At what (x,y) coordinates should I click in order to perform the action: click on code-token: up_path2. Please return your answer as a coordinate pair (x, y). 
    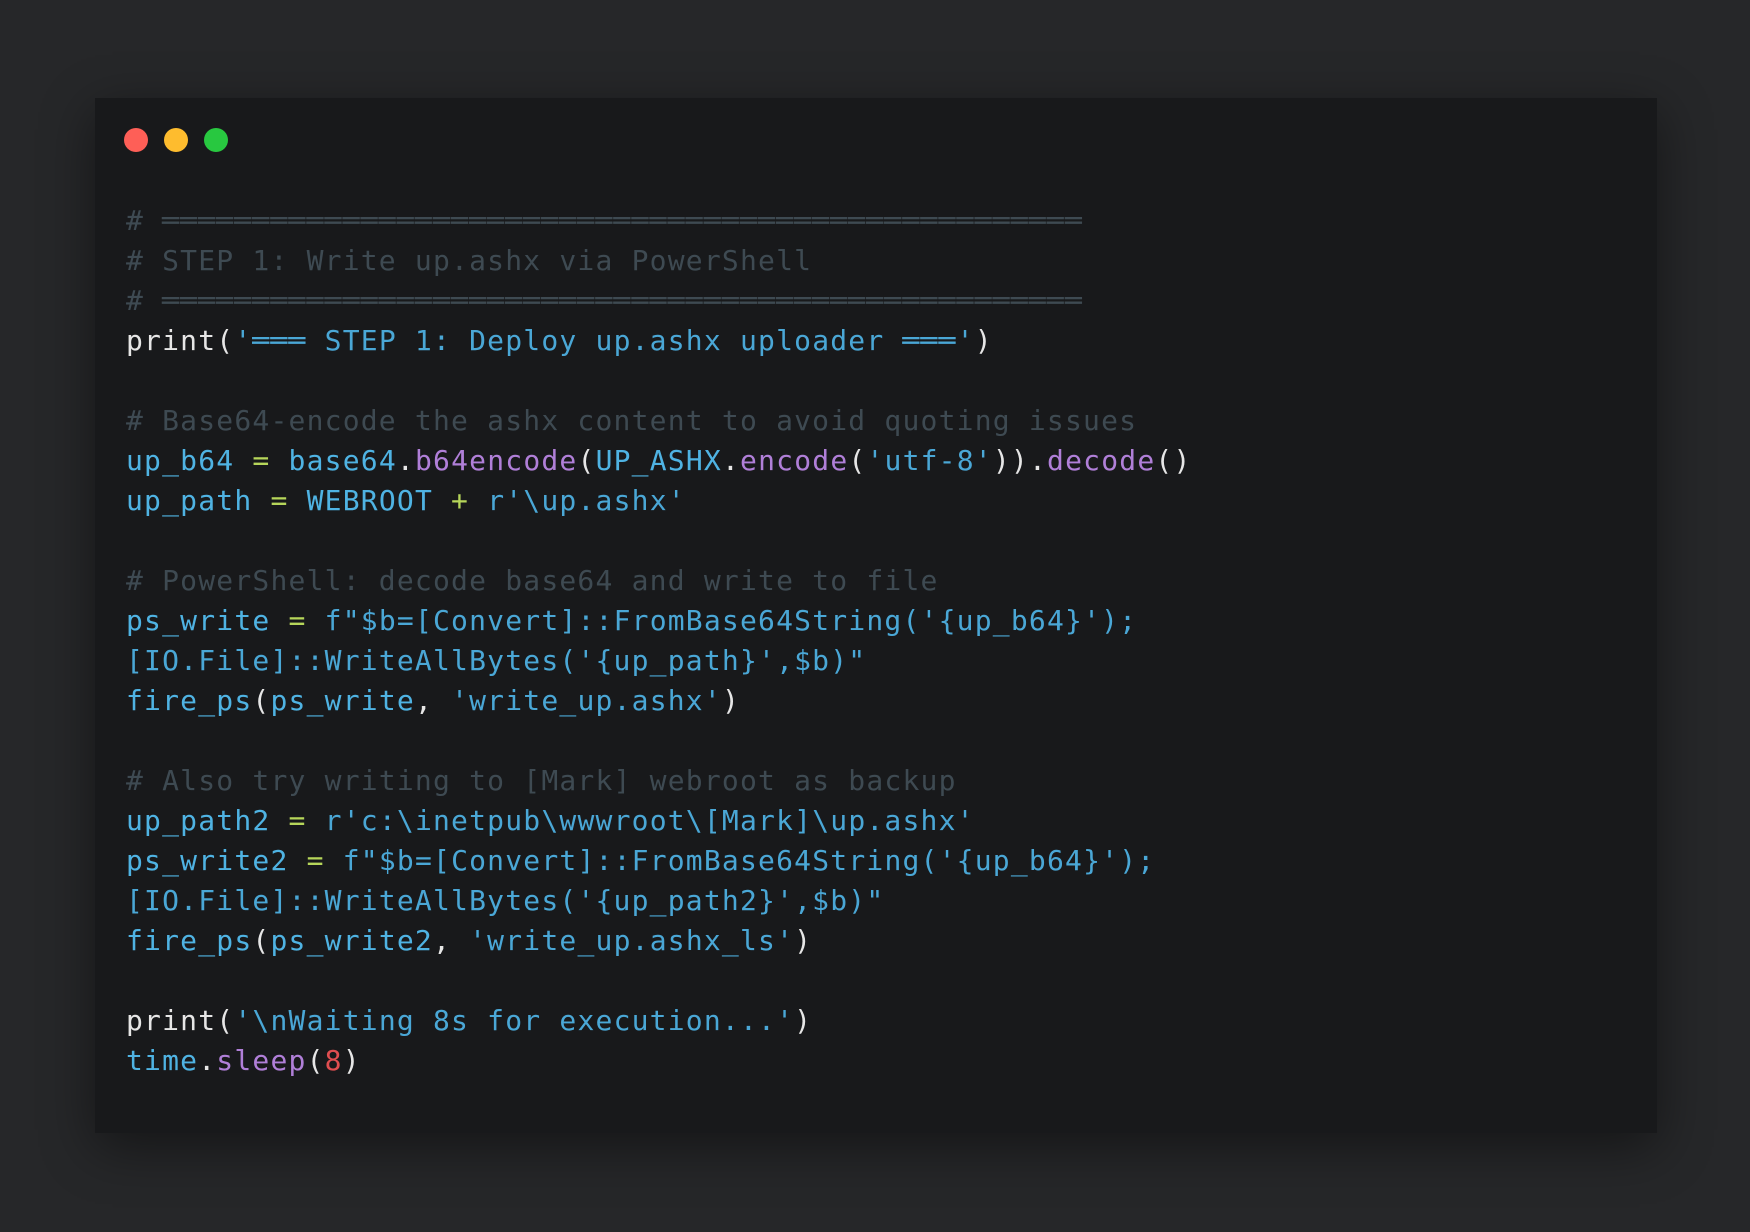
    Looking at the image, I should click on (198, 820).